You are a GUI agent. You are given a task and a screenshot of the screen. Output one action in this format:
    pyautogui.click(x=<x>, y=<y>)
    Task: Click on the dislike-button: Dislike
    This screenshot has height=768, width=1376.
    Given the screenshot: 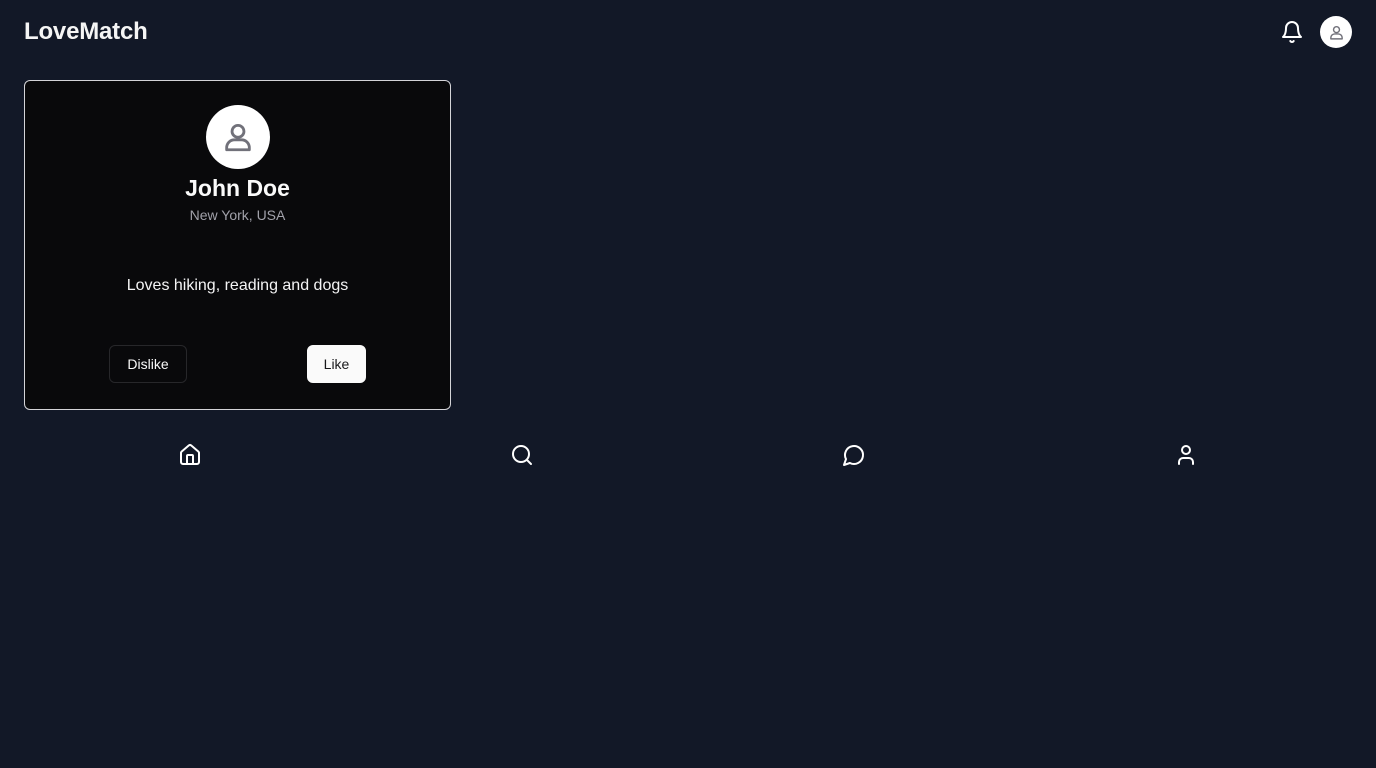 What is the action you would take?
    pyautogui.click(x=148, y=364)
    